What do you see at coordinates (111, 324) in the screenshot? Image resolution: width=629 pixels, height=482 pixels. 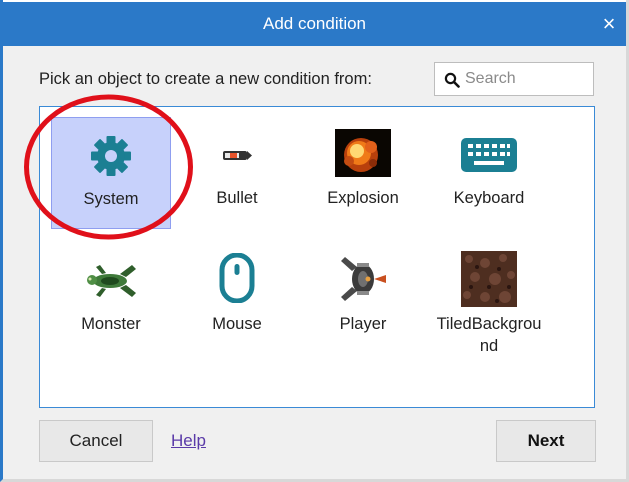 I see `object-label: Monster` at bounding box center [111, 324].